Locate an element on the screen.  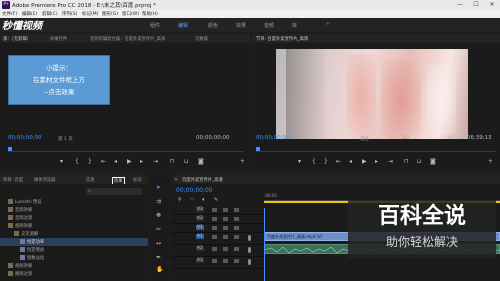
workspace-tab-assembly: 组件 is located at coordinates (155, 25).